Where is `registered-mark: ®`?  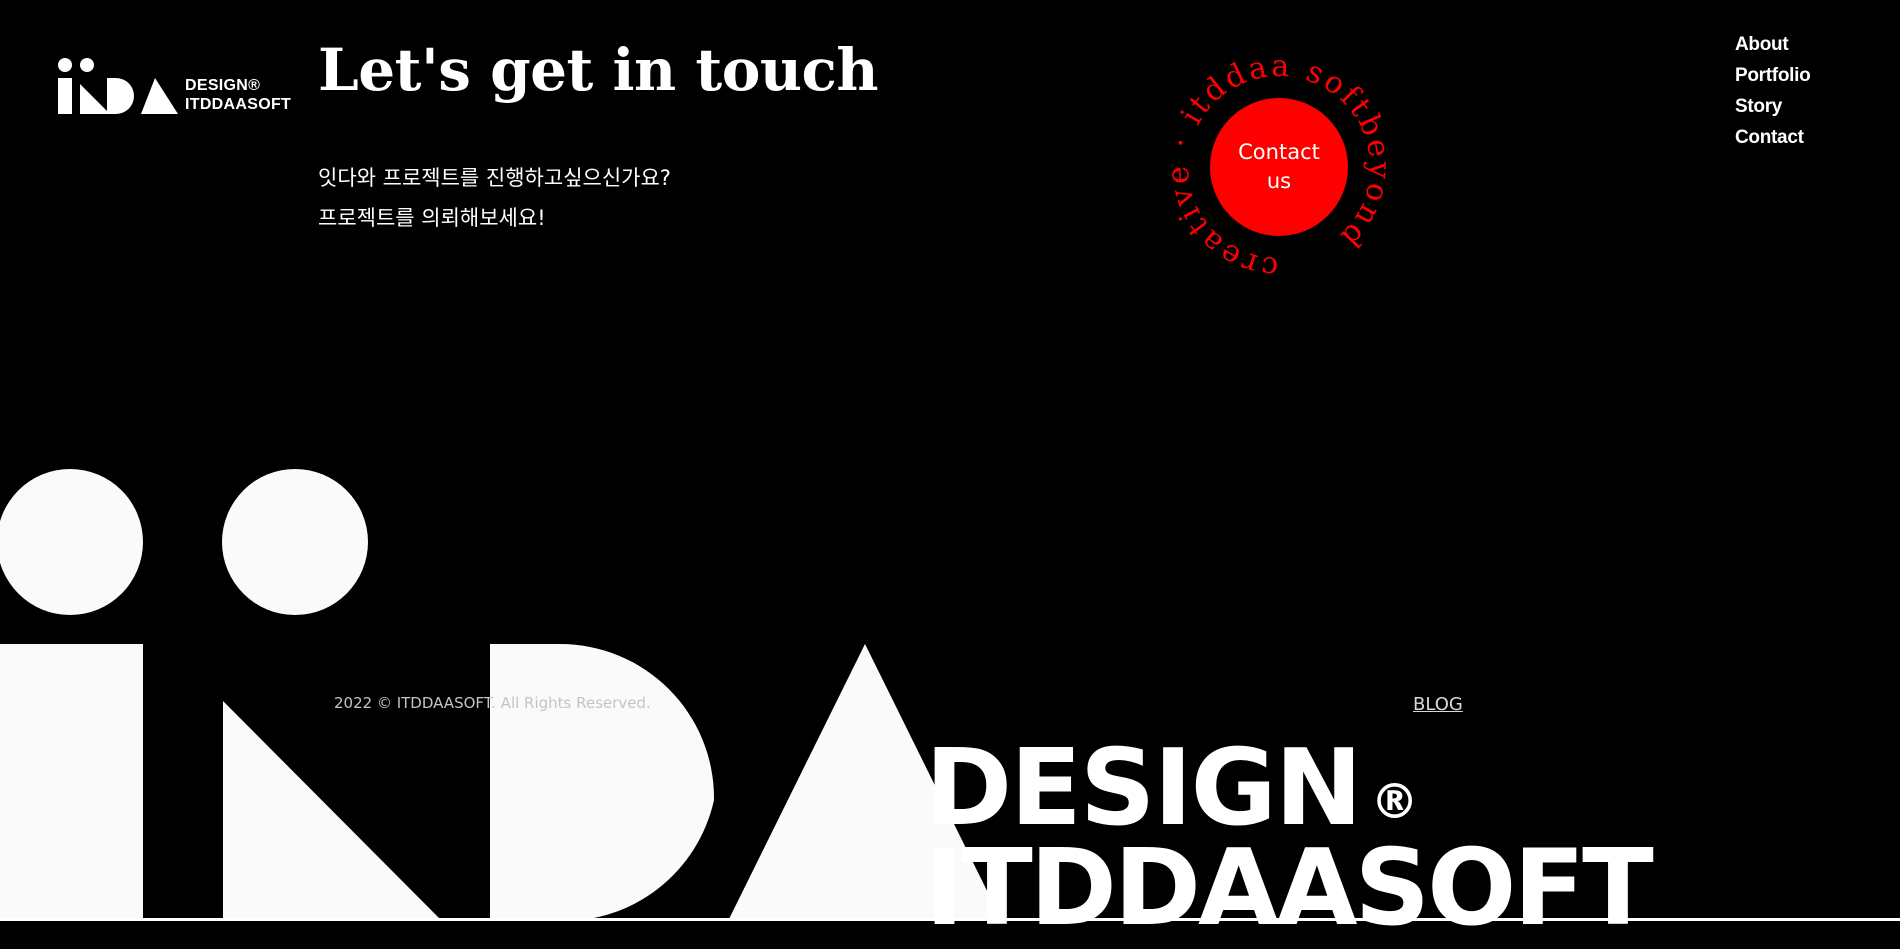
registered-mark: ® is located at coordinates (1394, 802).